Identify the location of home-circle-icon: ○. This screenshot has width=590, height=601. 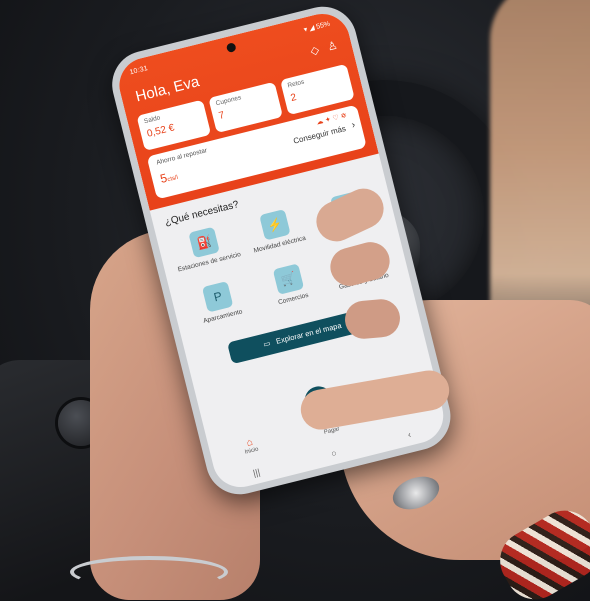
(334, 453).